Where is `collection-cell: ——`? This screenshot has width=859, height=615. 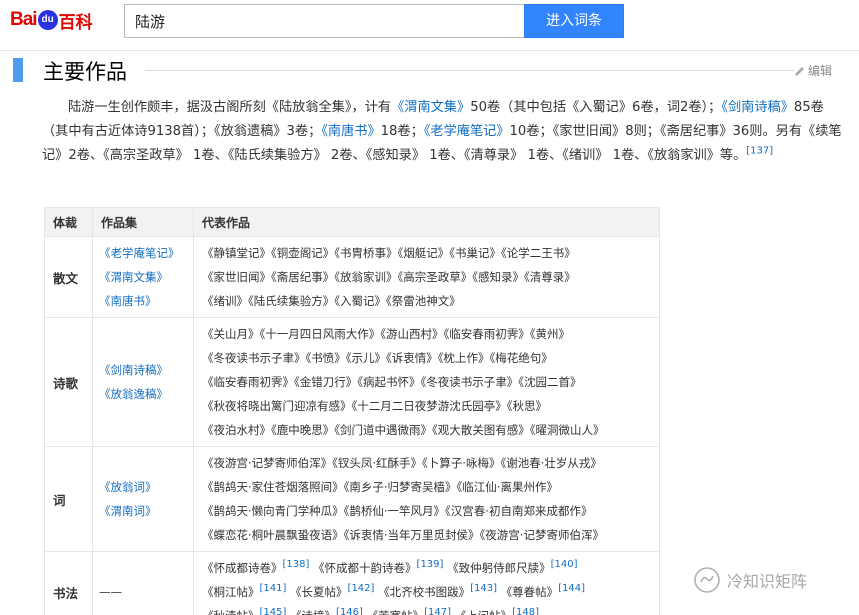
collection-cell: —— is located at coordinates (143, 583).